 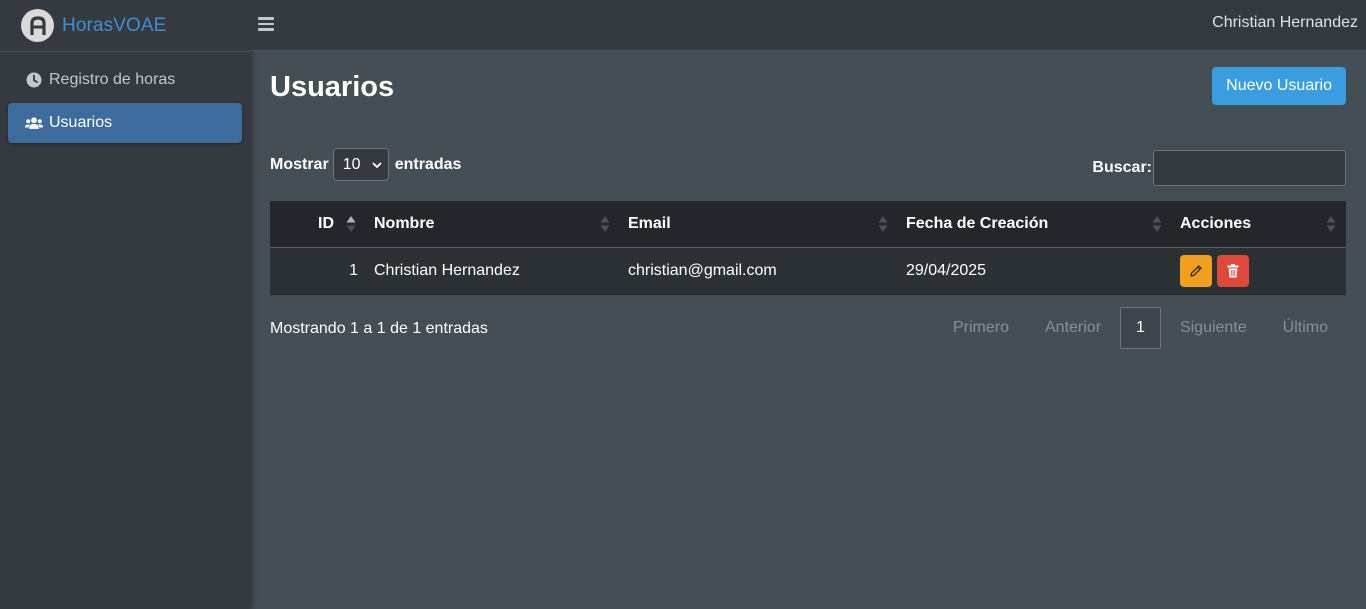 I want to click on sidebar-item-registro-de-horas: Registro de horas, so click(x=125, y=80).